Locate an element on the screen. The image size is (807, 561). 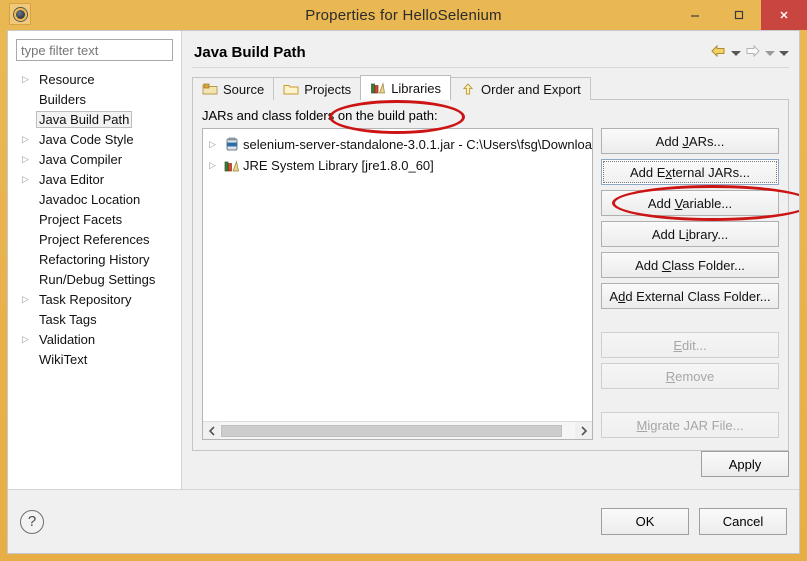
jar-entry-label: JRE System Library [jre1.8.0_60] is located at coordinates (338, 165).